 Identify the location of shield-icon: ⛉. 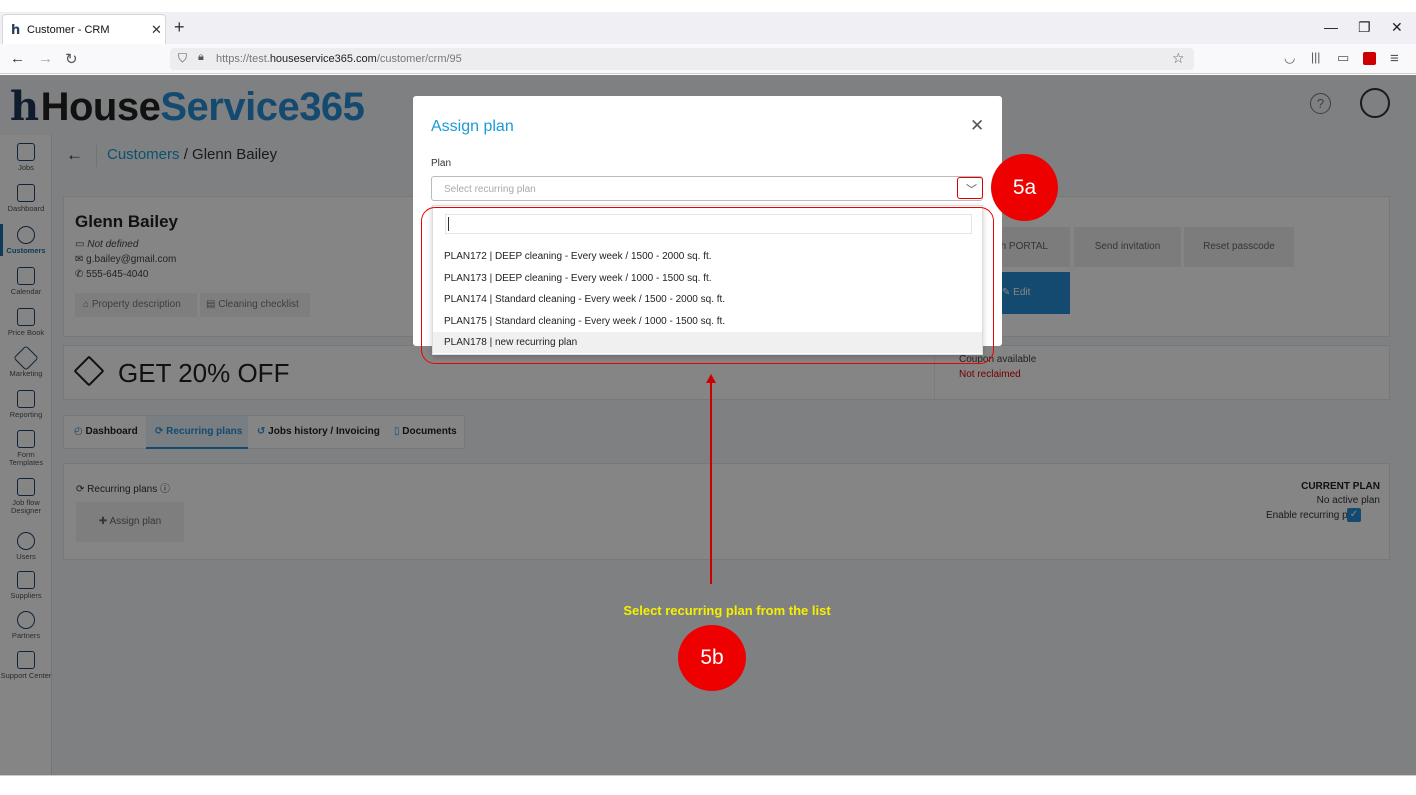
(183, 58).